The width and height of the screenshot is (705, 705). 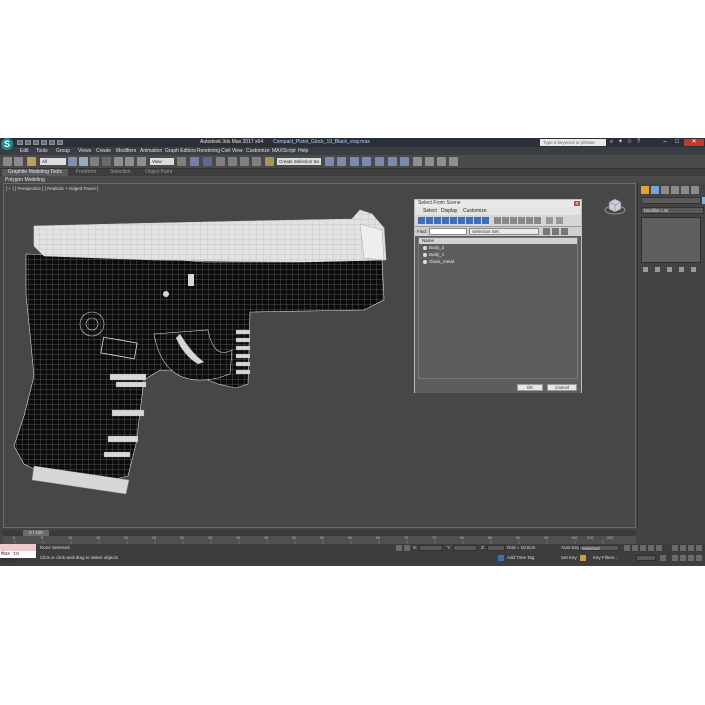 What do you see at coordinates (685, 190) in the screenshot?
I see `display-tab-icon` at bounding box center [685, 190].